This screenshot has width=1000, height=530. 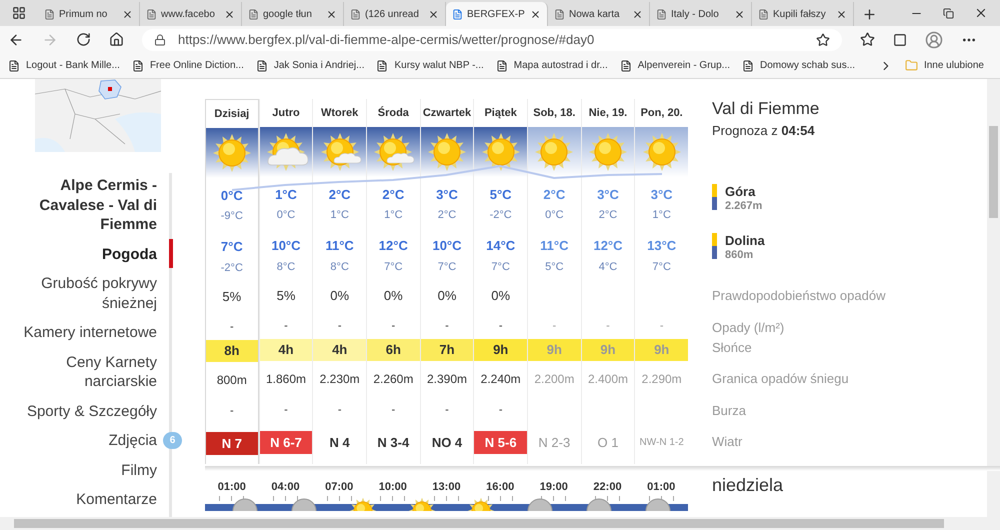 What do you see at coordinates (934, 39) in the screenshot?
I see `profile-icon` at bounding box center [934, 39].